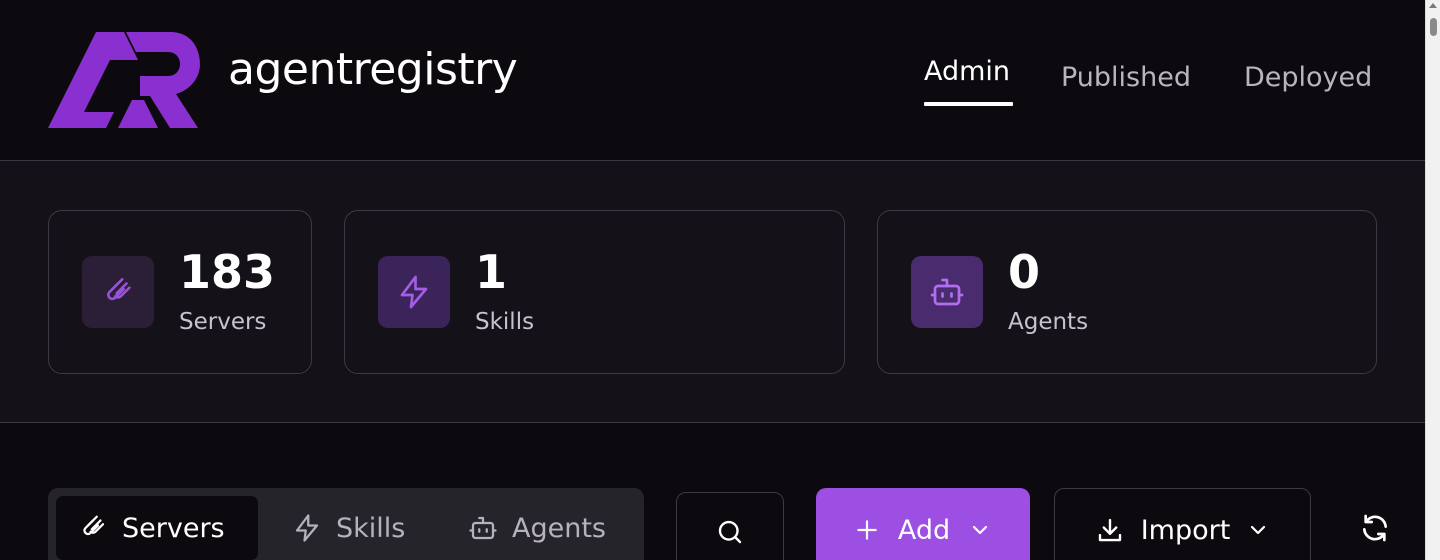 This screenshot has height=560, width=1440. I want to click on nav-admin: Admin, so click(967, 72).